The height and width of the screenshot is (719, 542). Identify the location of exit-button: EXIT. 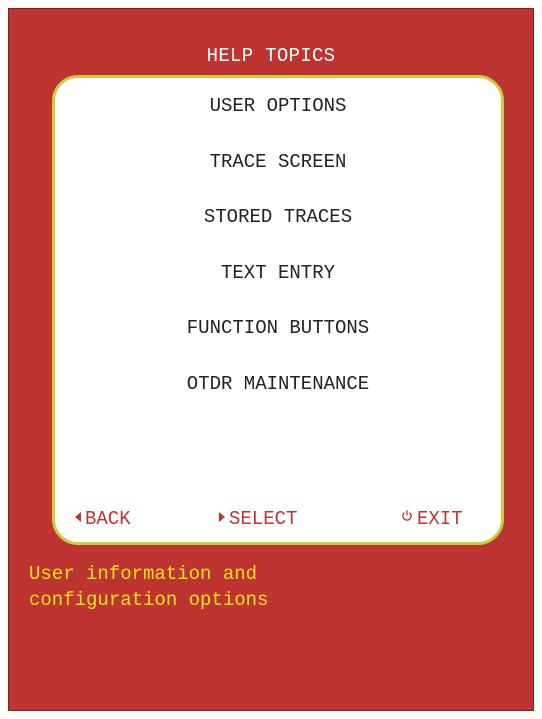
(432, 519).